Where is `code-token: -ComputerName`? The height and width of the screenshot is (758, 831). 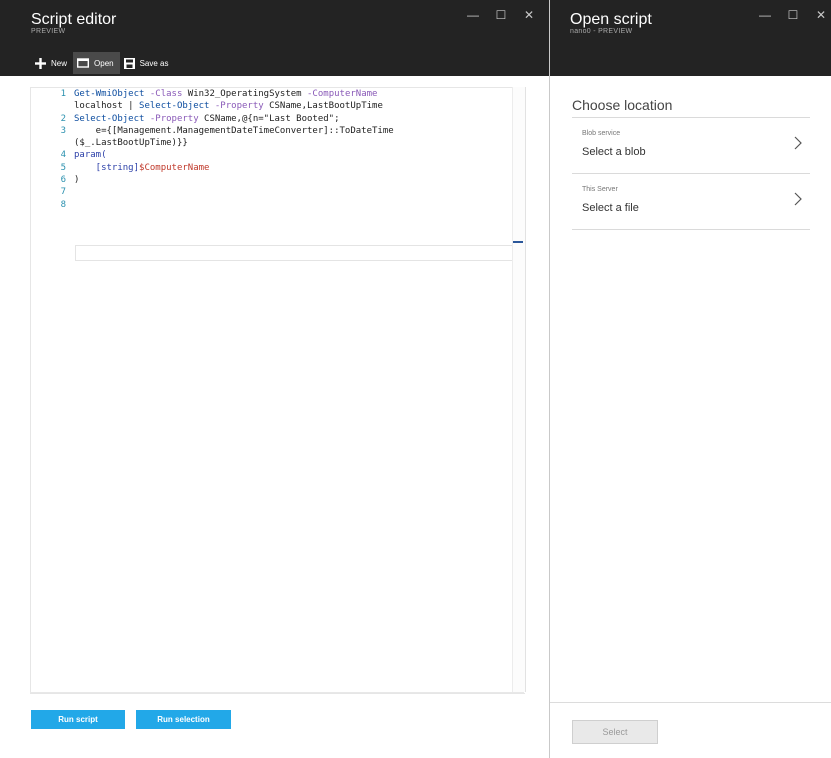 code-token: -ComputerName is located at coordinates (342, 94).